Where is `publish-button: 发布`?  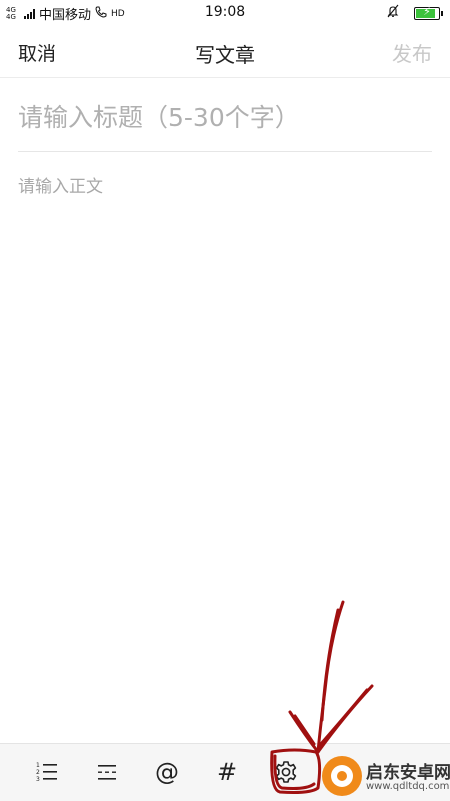 publish-button: 发布 is located at coordinates (412, 52).